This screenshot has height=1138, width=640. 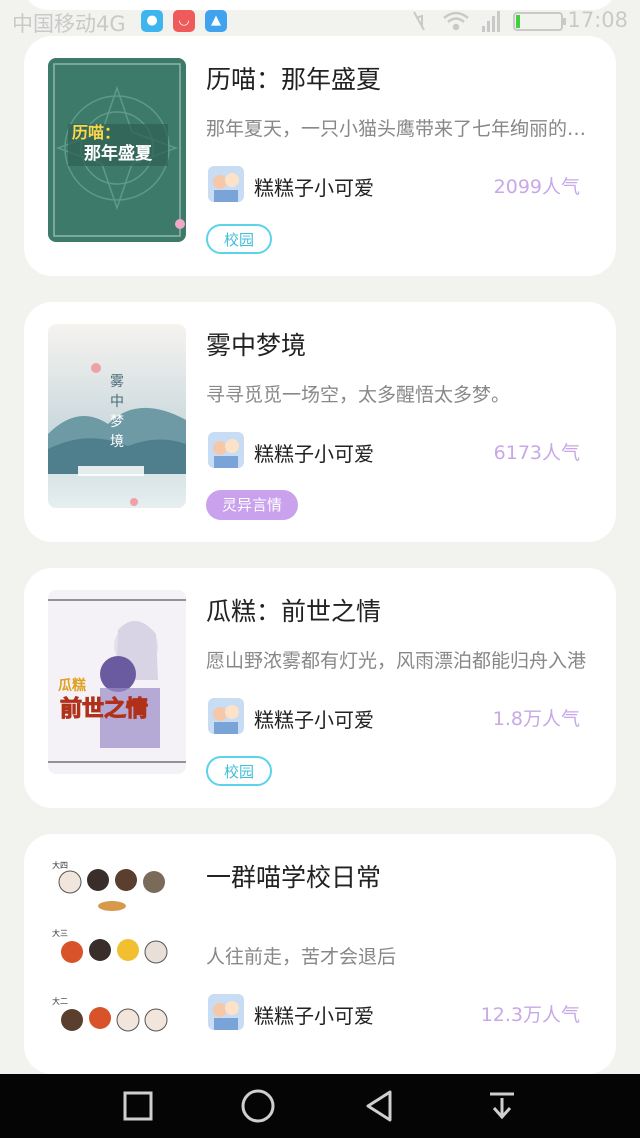 What do you see at coordinates (320, 20) in the screenshot?
I see `status-bar: 中国移动4G ● ◡ ▲ 17:08` at bounding box center [320, 20].